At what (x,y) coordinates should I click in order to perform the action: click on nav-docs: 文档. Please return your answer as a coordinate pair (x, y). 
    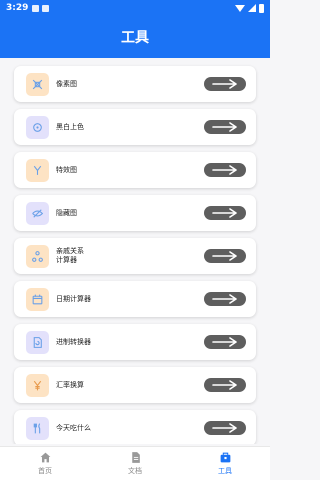
    Looking at the image, I should click on (135, 463).